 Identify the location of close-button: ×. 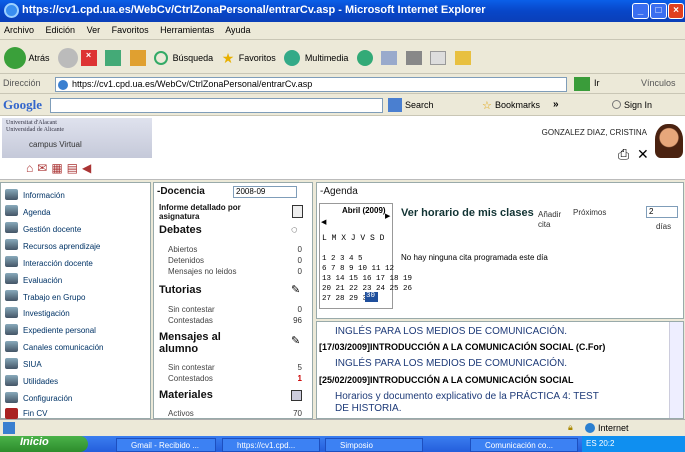
(676, 11).